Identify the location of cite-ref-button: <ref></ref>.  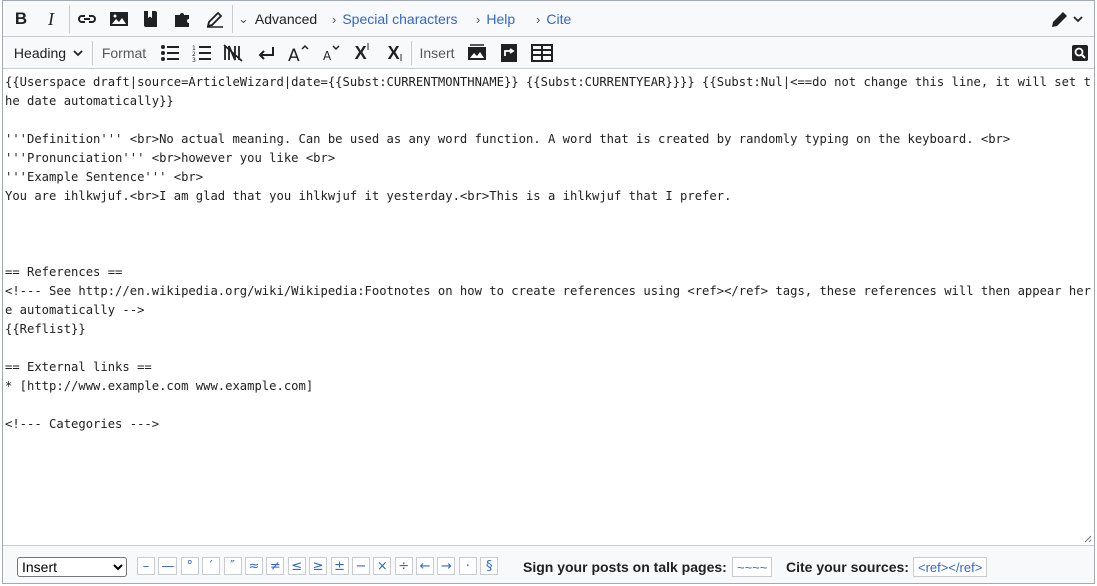
(950, 567).